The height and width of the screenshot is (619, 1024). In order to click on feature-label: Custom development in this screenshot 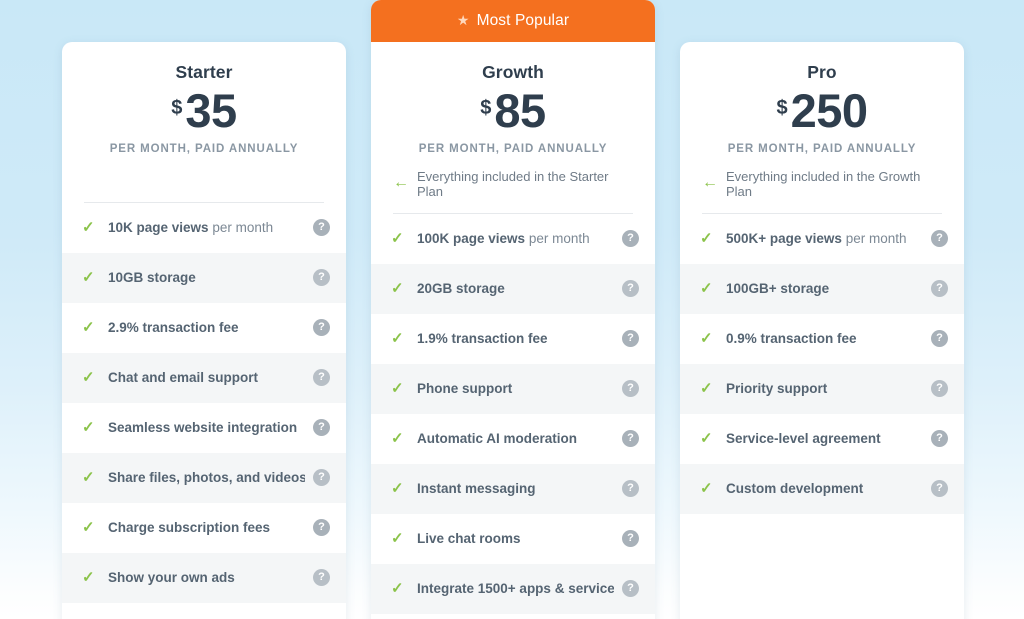, I will do `click(795, 489)`.